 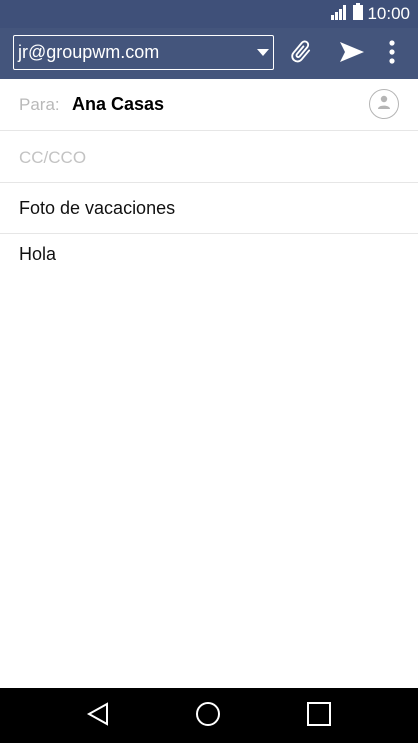 What do you see at coordinates (340, 14) in the screenshot?
I see `signal-icon` at bounding box center [340, 14].